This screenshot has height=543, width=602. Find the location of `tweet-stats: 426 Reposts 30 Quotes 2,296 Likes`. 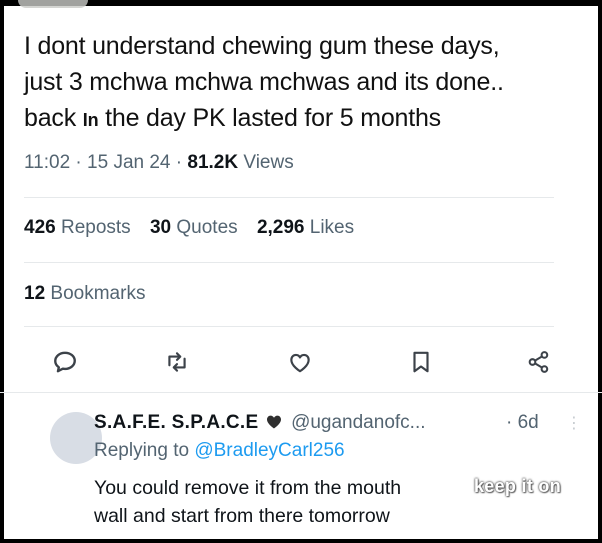

tweet-stats: 426 Reposts 30 Quotes 2,296 Likes is located at coordinates (196, 228).